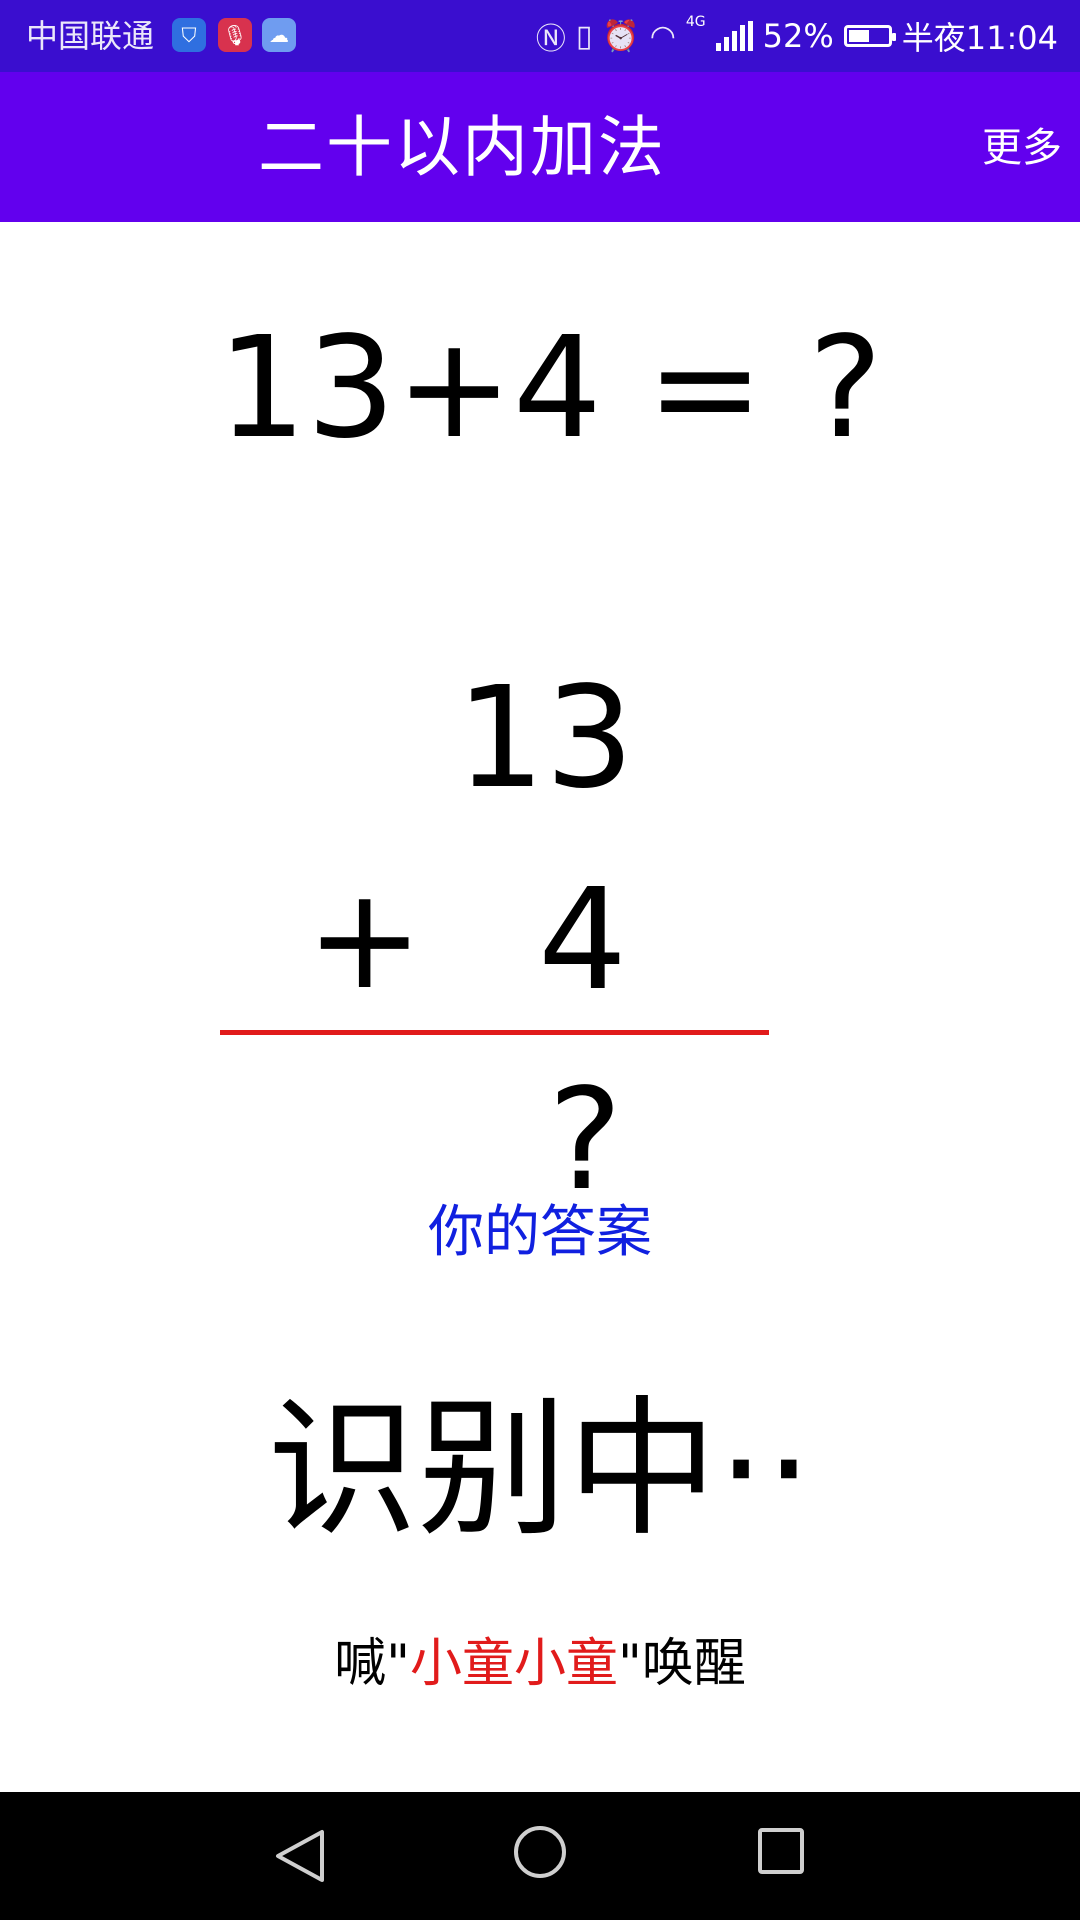  I want to click on shield-icon: ⛉, so click(189, 35).